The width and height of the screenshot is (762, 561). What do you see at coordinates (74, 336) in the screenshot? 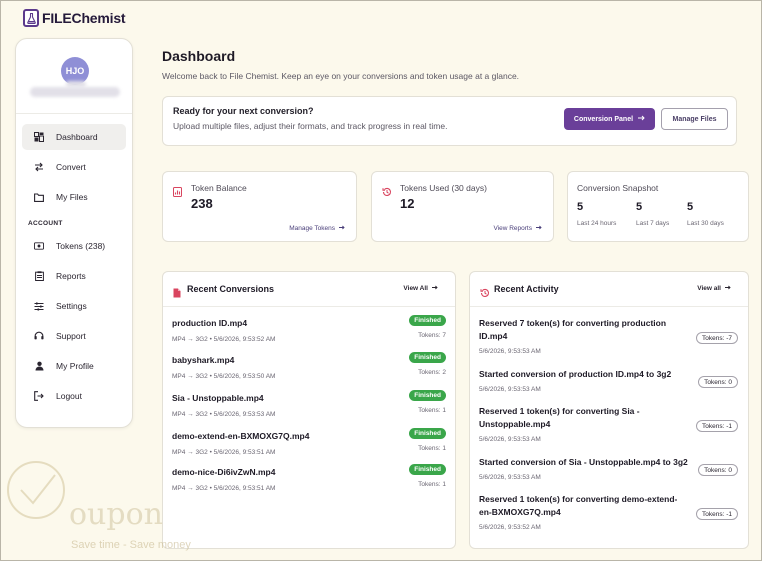
I see `sidebar-item-support: Support` at bounding box center [74, 336].